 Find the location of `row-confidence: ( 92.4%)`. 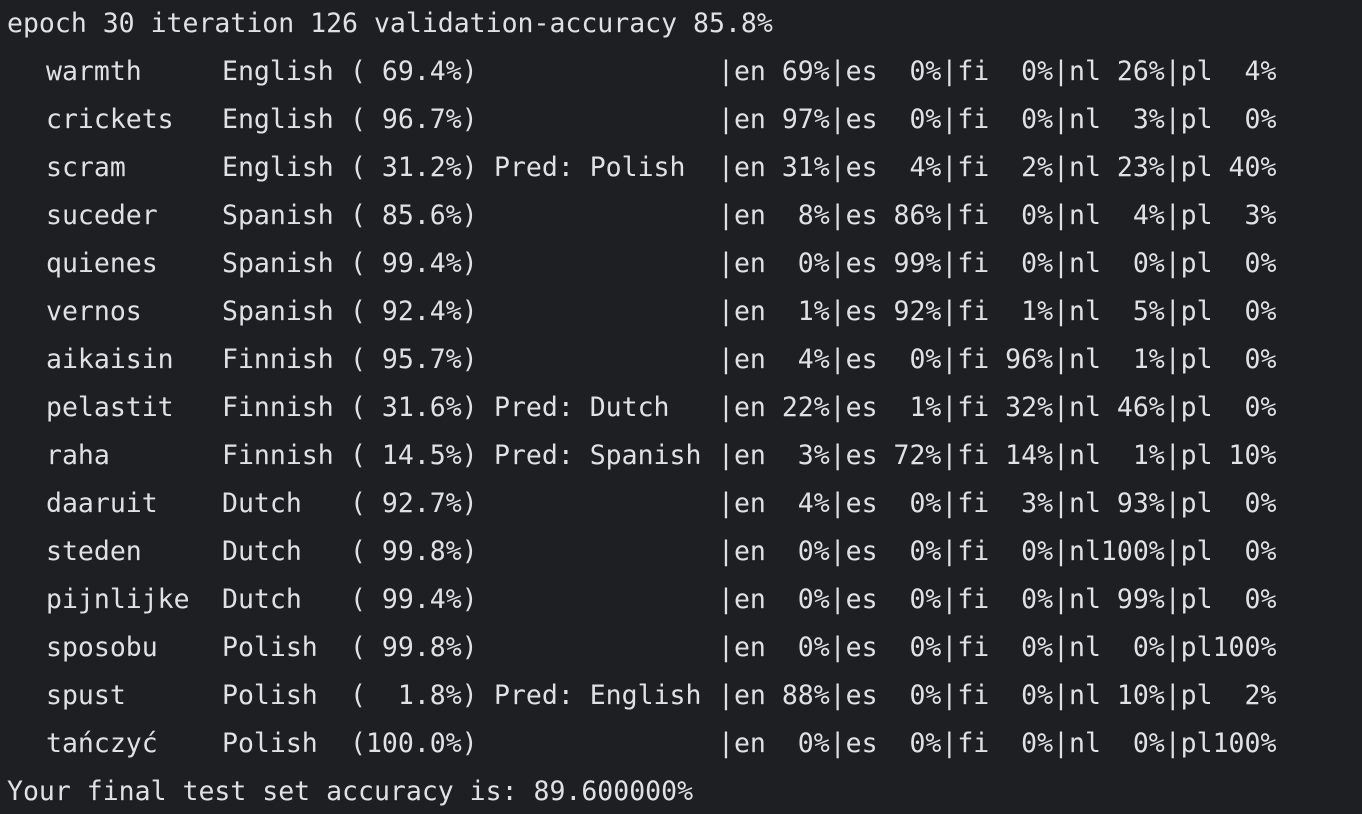

row-confidence: ( 92.4%) is located at coordinates (414, 311).